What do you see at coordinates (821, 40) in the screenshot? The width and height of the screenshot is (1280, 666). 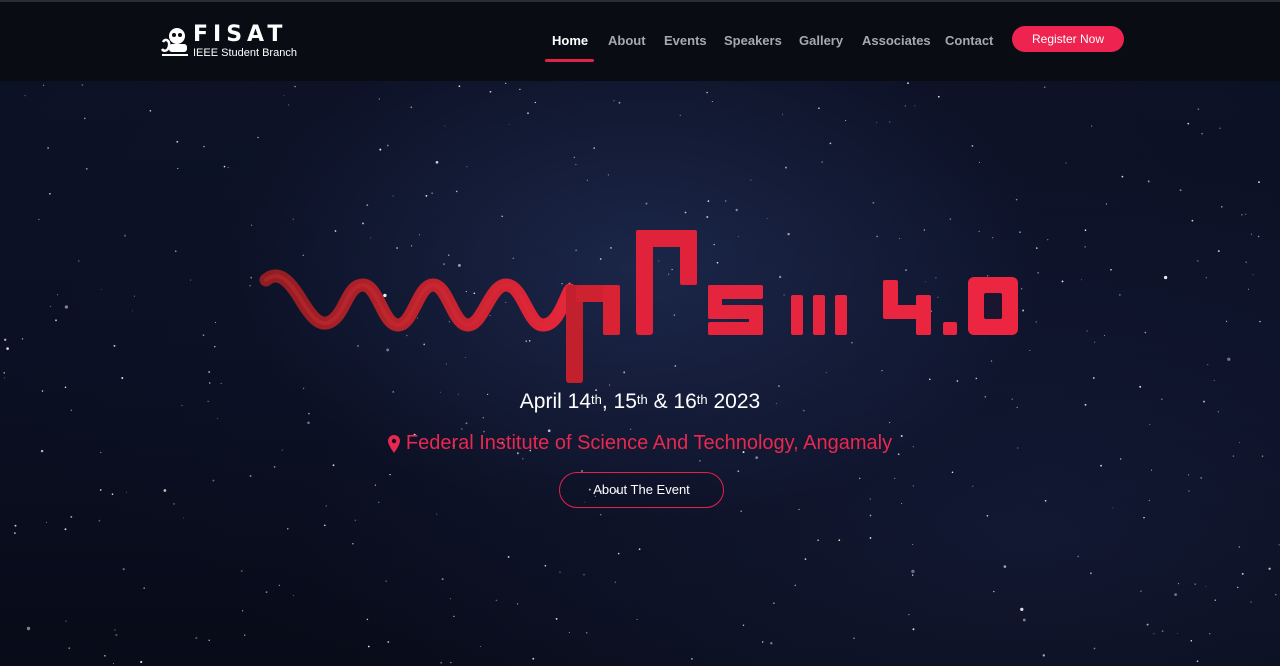 I see `nav-gallery: Gallery` at bounding box center [821, 40].